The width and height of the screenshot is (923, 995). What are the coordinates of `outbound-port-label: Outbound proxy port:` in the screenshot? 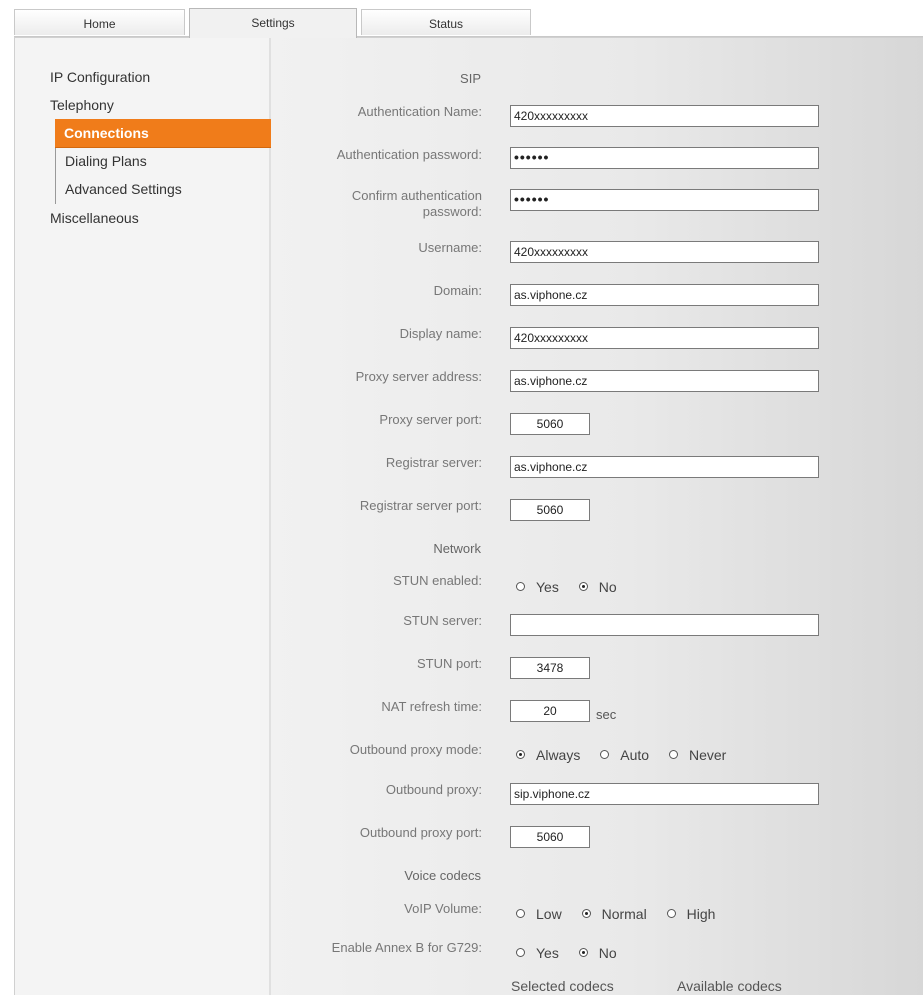 It's located at (420, 832).